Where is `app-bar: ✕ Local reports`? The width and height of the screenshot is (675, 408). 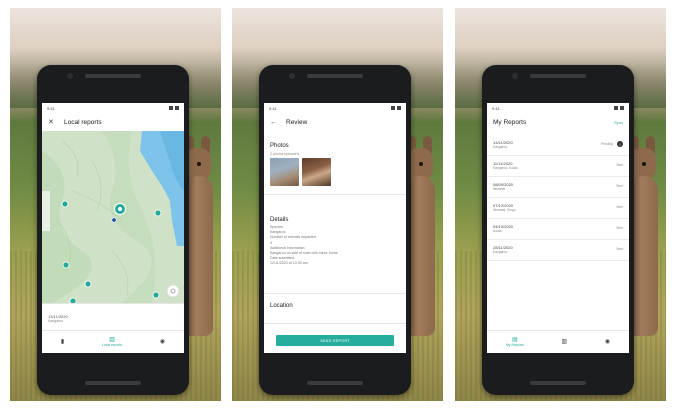
app-bar: ✕ Local reports is located at coordinates (113, 122).